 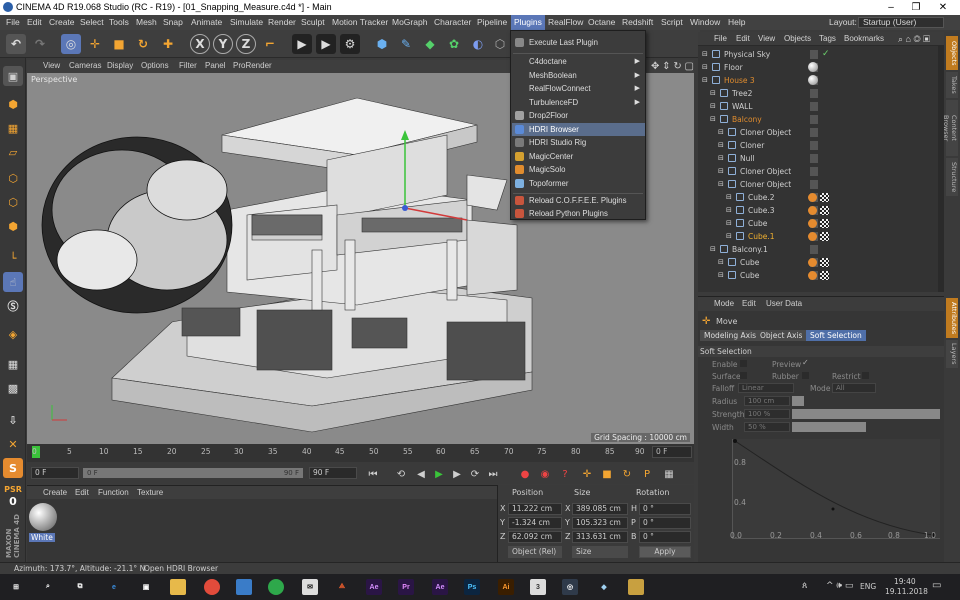 I want to click on axis-mode-icon: └, so click(x=13, y=258).